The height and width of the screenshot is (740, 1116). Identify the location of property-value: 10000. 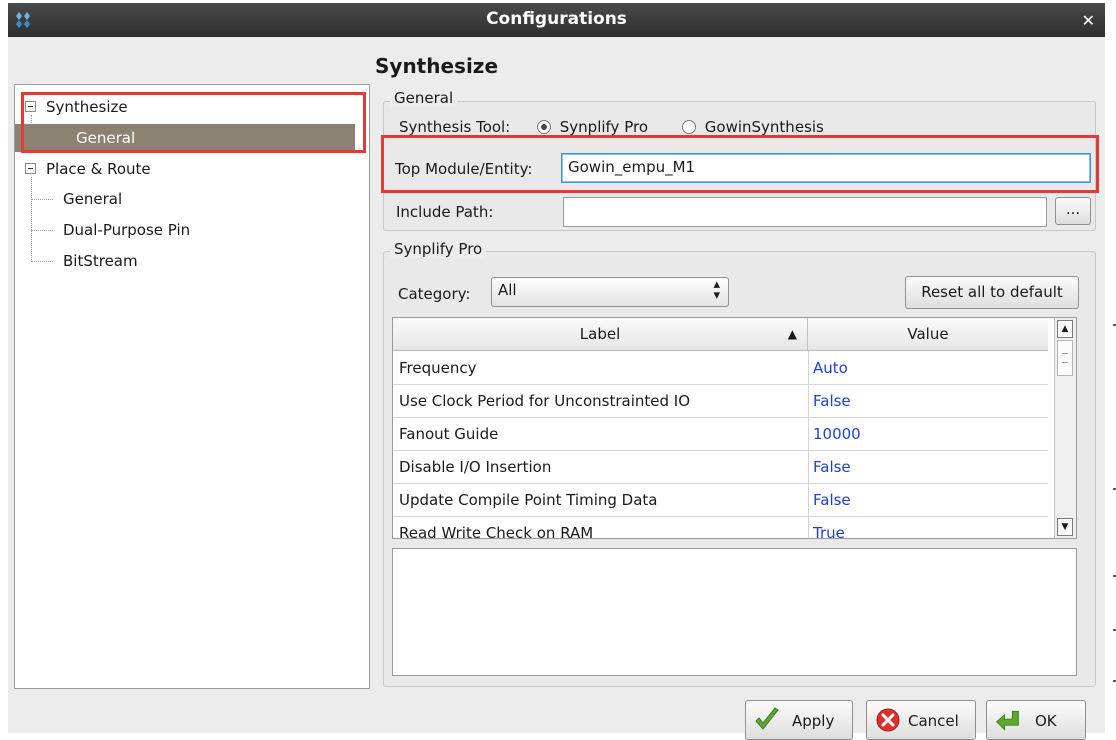
(928, 434).